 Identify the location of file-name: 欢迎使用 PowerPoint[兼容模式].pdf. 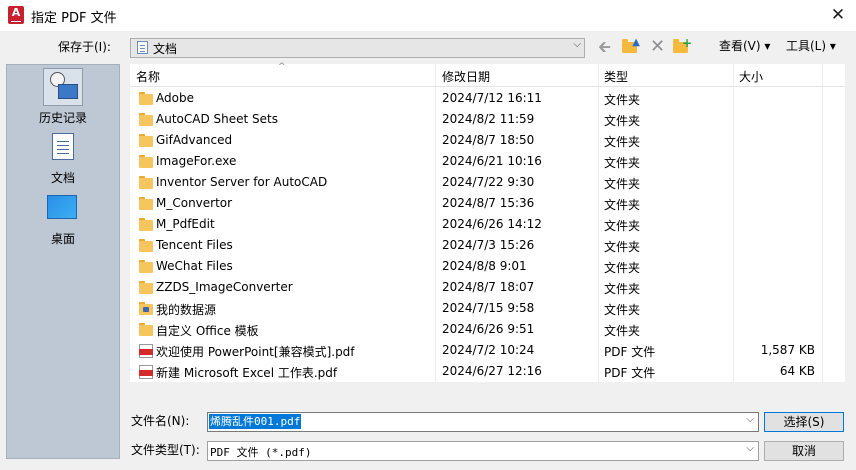
(255, 352).